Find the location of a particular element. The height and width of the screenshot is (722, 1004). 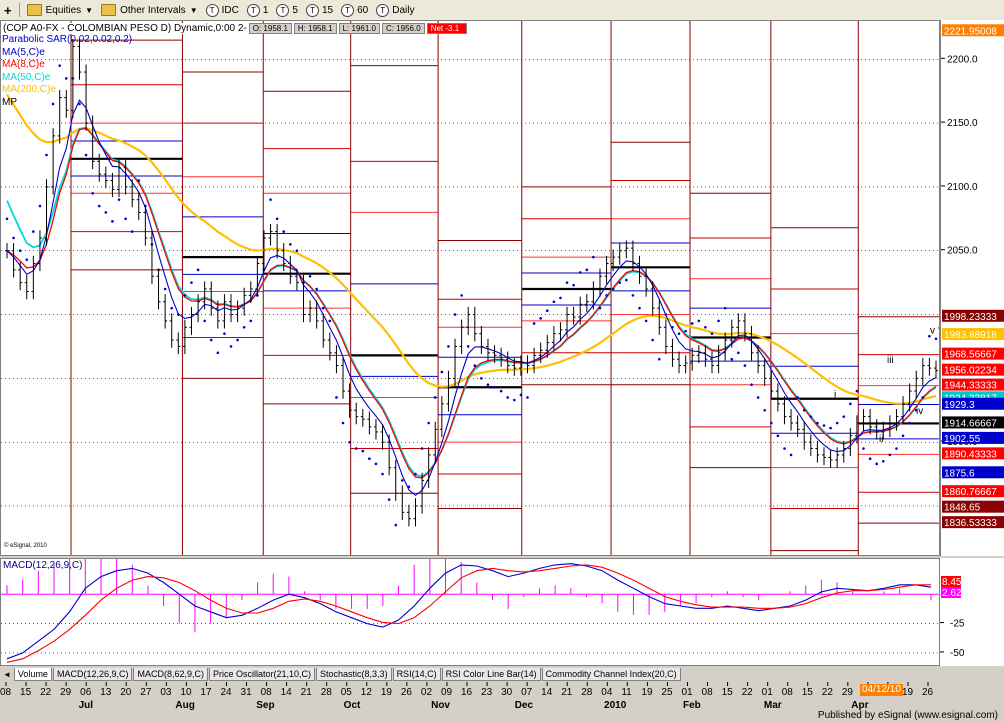

price-marker-label: 1956.02234 is located at coordinates (970, 371).